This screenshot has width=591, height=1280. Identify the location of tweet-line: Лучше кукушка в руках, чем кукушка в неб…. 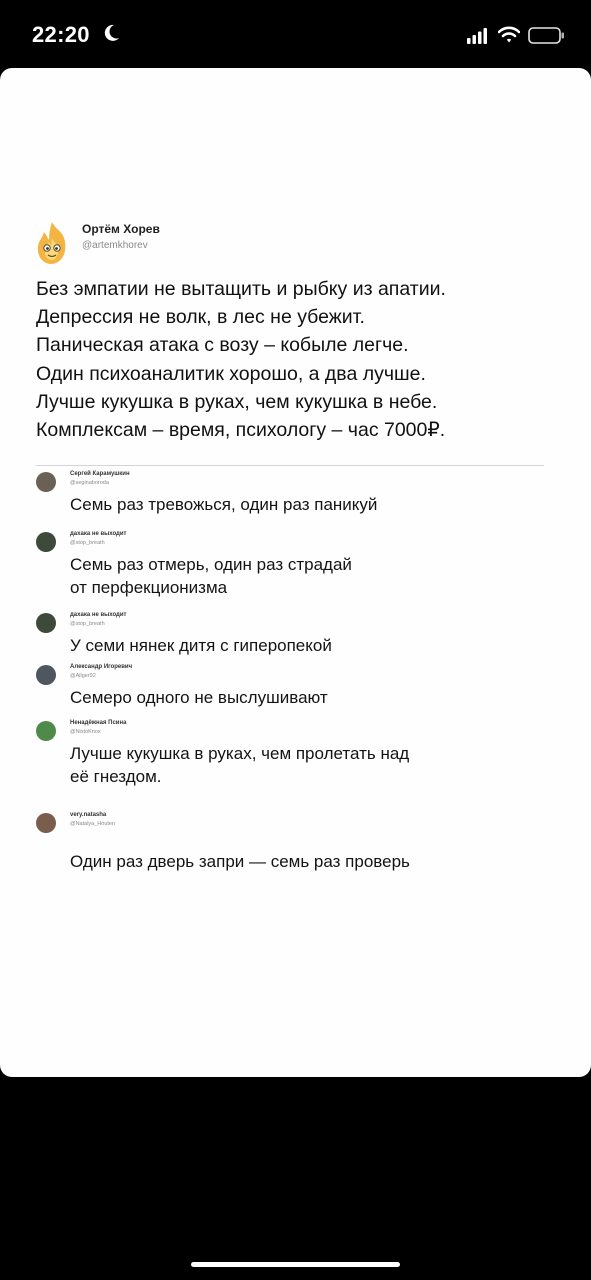
(237, 401).